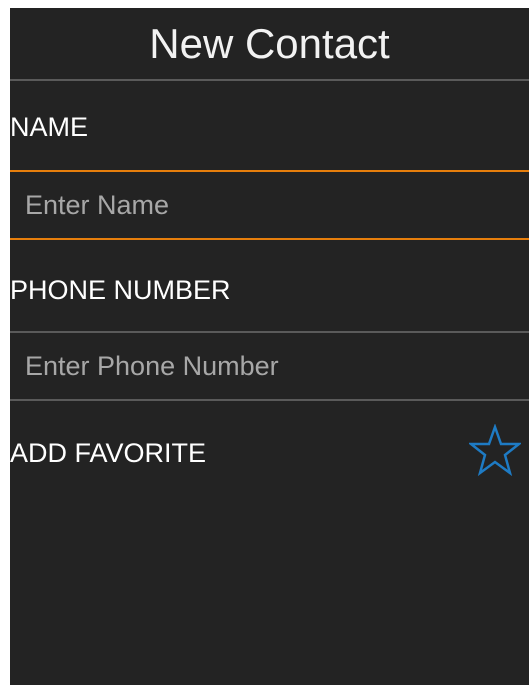  Describe the element at coordinates (495, 450) in the screenshot. I see `star-outline-icon` at that location.